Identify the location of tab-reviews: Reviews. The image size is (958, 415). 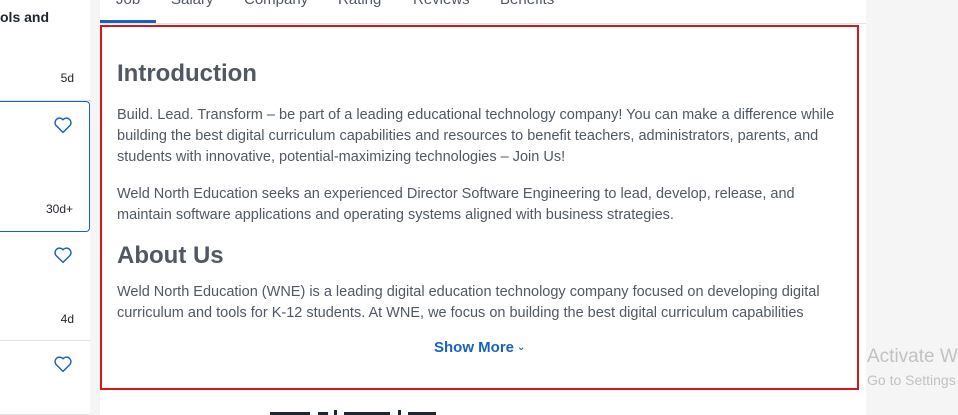
(441, 4).